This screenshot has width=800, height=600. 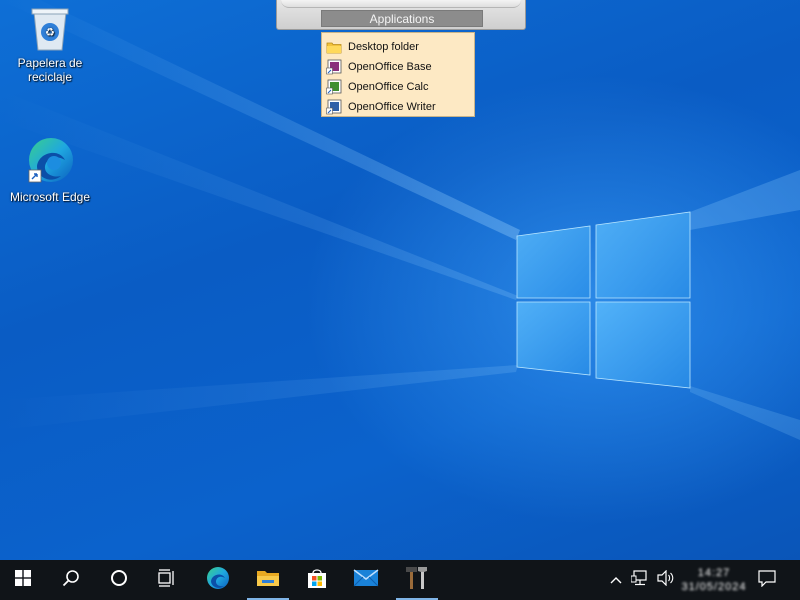 I want to click on notification-icon, so click(x=767, y=580).